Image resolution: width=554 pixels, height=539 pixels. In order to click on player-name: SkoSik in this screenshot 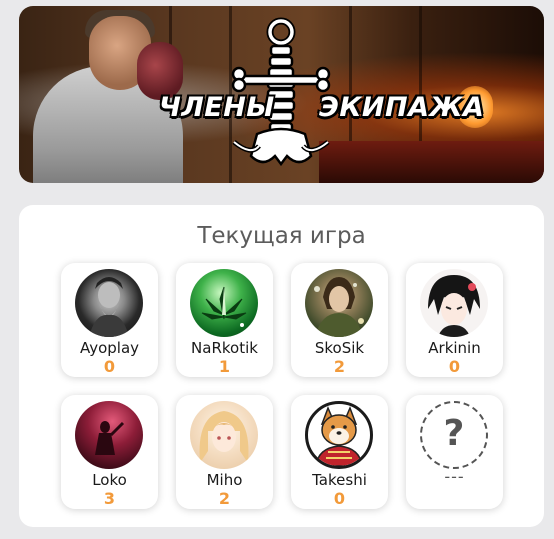, I will do `click(339, 348)`.